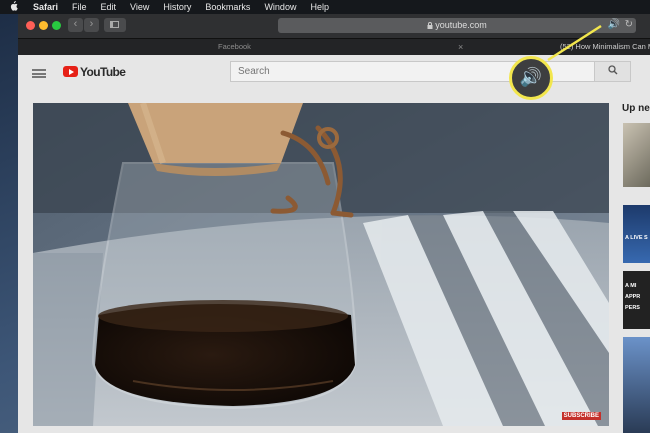  I want to click on speaker-icon: 🔊, so click(531, 76).